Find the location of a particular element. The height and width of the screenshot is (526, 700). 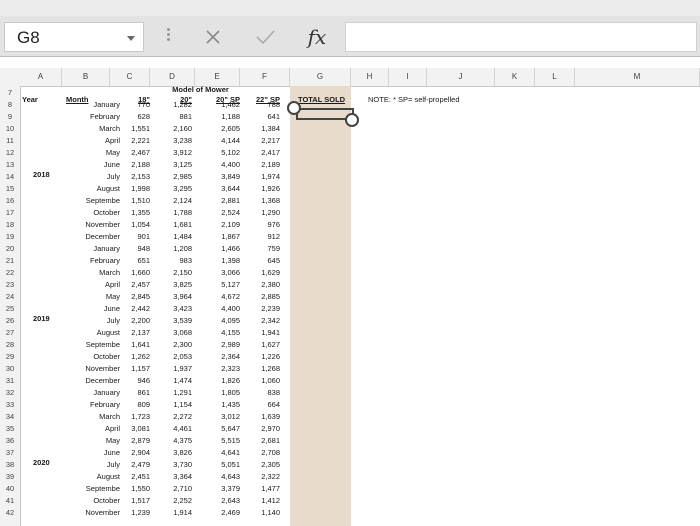

mower-22sp-cell: 1,627 is located at coordinates (261, 345).